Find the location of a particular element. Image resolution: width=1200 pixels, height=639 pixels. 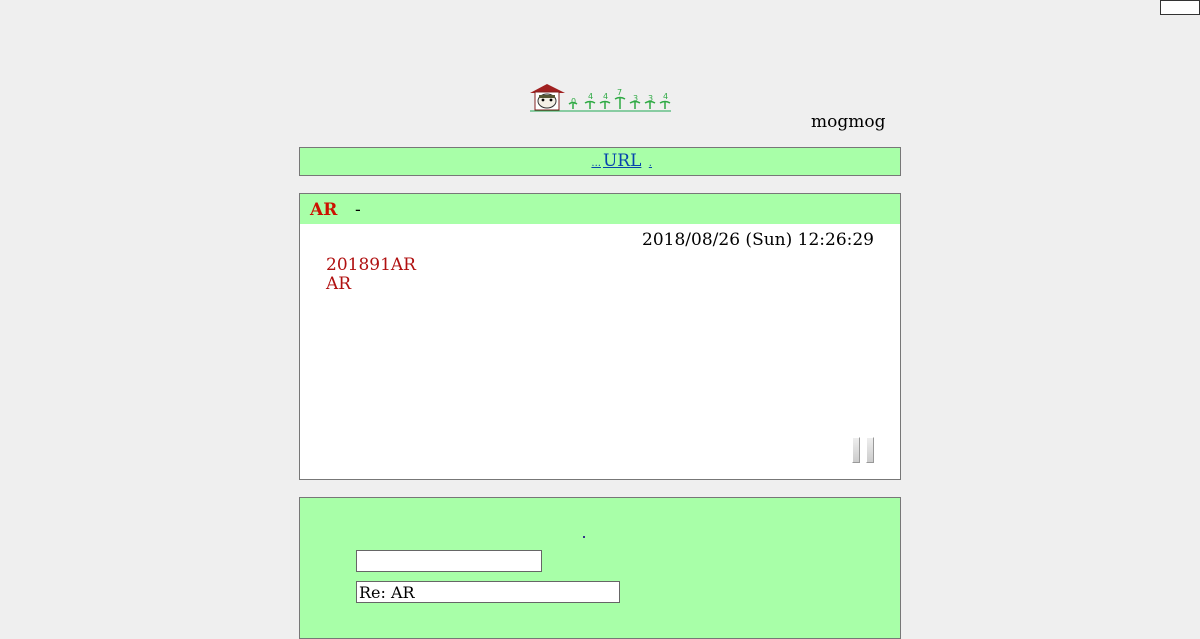

post-body-line: 201891AR is located at coordinates (371, 265).